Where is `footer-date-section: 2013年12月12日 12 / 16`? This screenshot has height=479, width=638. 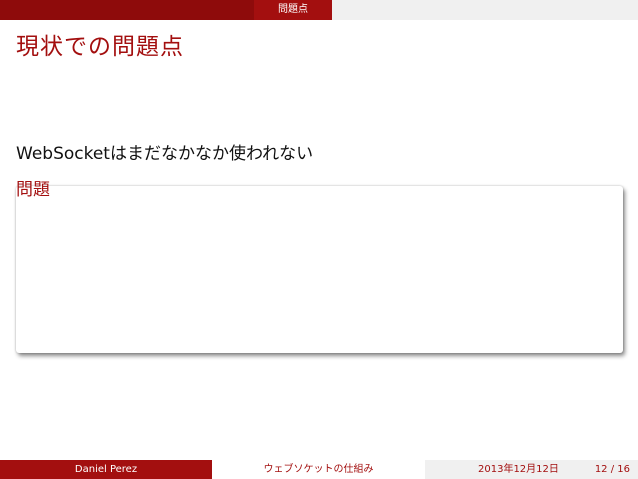
footer-date-section: 2013年12月12日 12 / 16 is located at coordinates (531, 469).